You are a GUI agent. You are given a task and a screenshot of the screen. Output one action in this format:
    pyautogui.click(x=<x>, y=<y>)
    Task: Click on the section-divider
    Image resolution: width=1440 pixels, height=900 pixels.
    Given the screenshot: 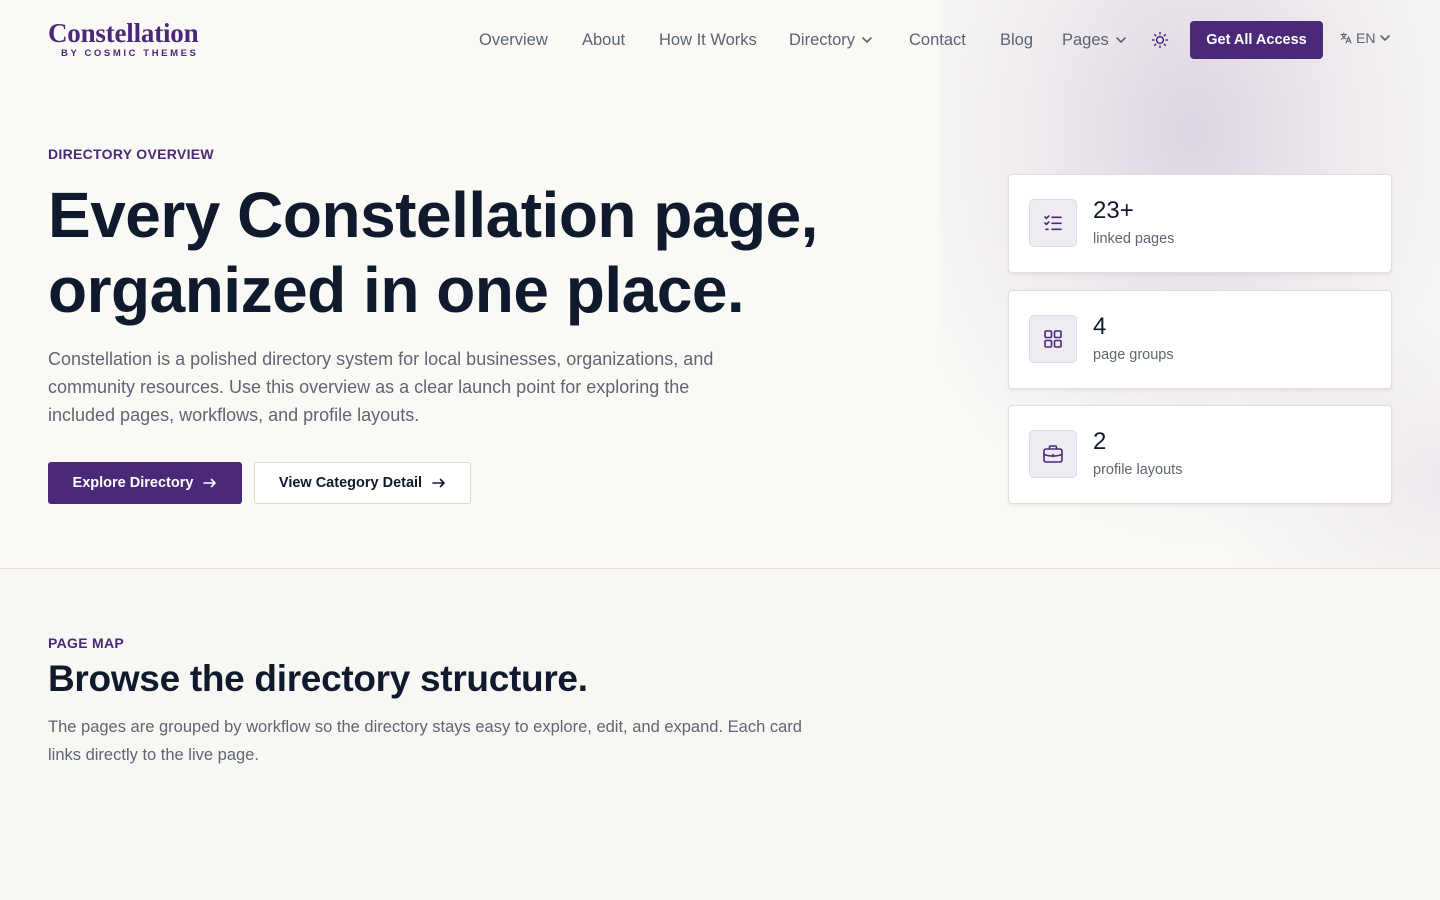 What is the action you would take?
    pyautogui.click(x=720, y=568)
    